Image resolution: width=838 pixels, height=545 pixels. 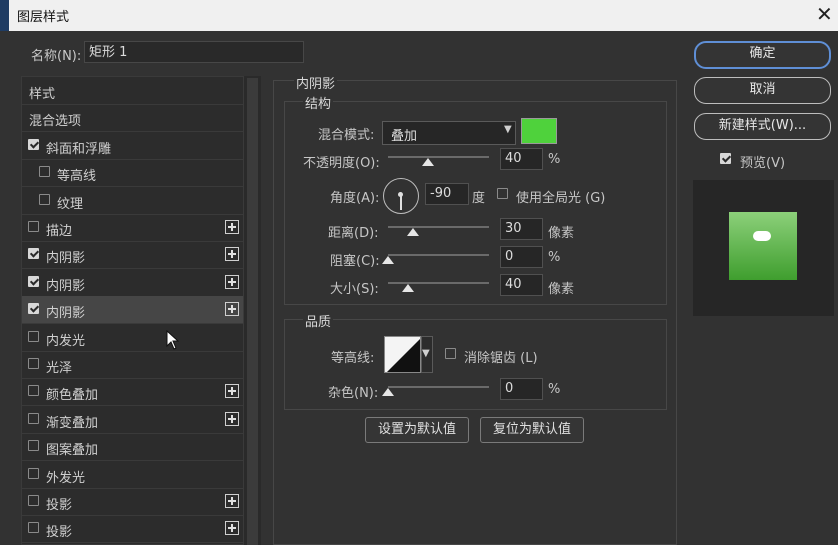 What do you see at coordinates (763, 246) in the screenshot?
I see `preview-swatch` at bounding box center [763, 246].